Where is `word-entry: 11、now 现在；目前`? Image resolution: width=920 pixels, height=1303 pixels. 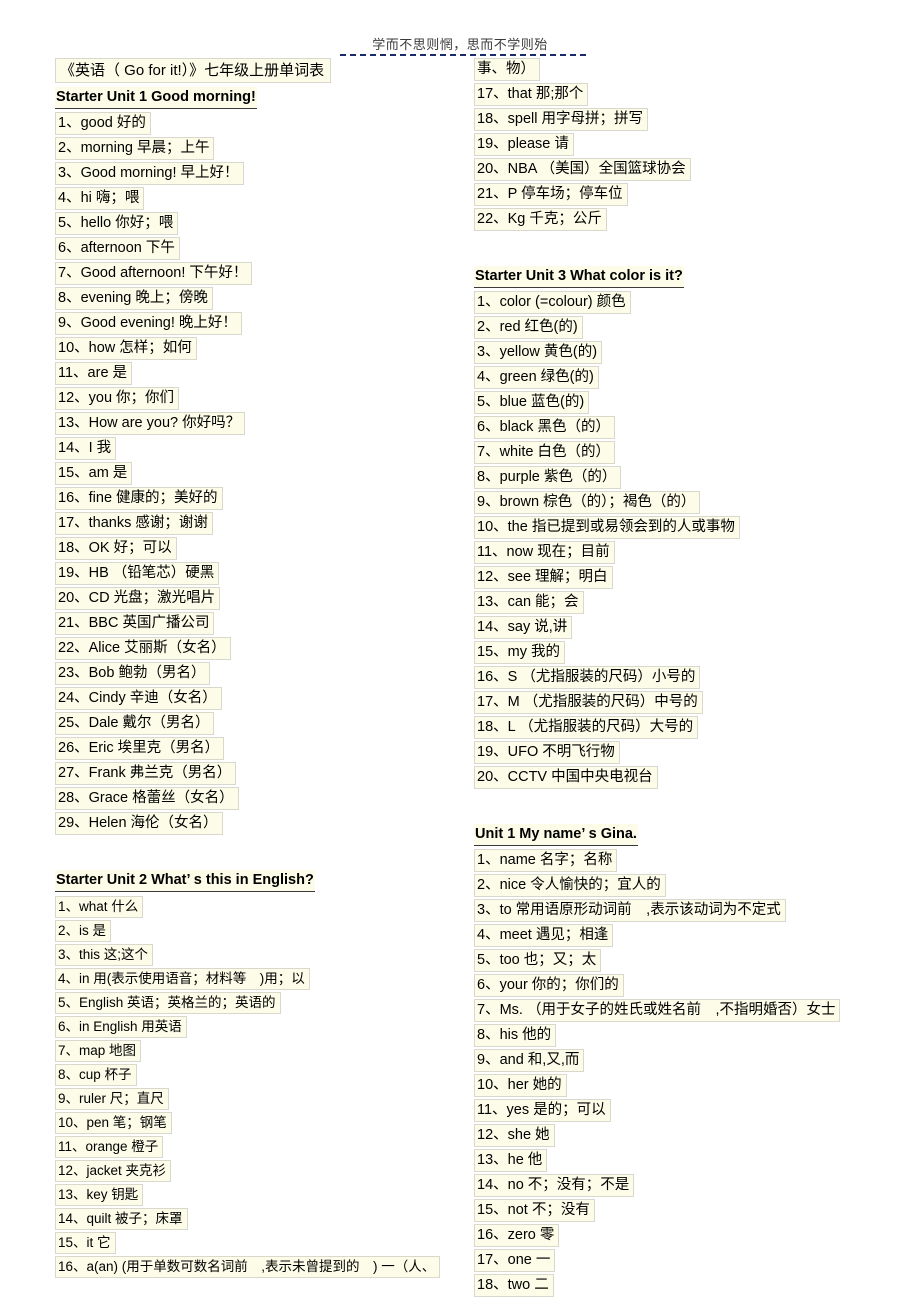
word-entry: 11、now 现在；目前 is located at coordinates (684, 553).